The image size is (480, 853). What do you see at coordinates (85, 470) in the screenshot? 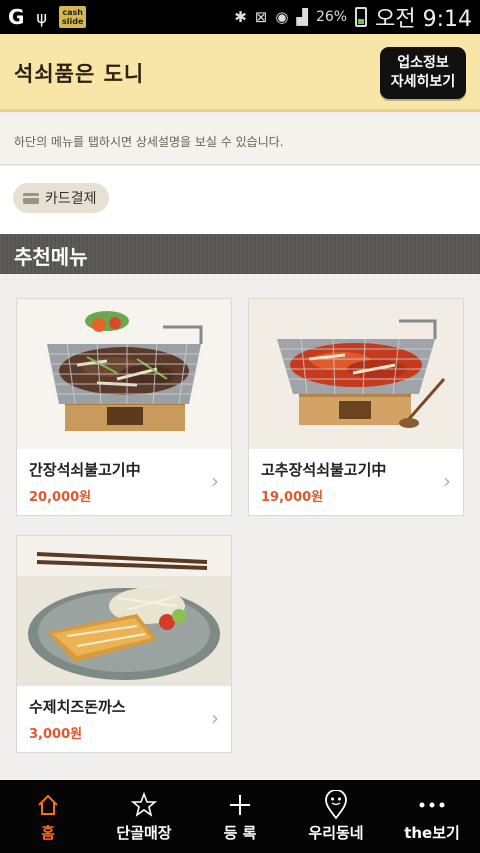
I see `menu-item-name: 간장석쇠불고기中` at bounding box center [85, 470].